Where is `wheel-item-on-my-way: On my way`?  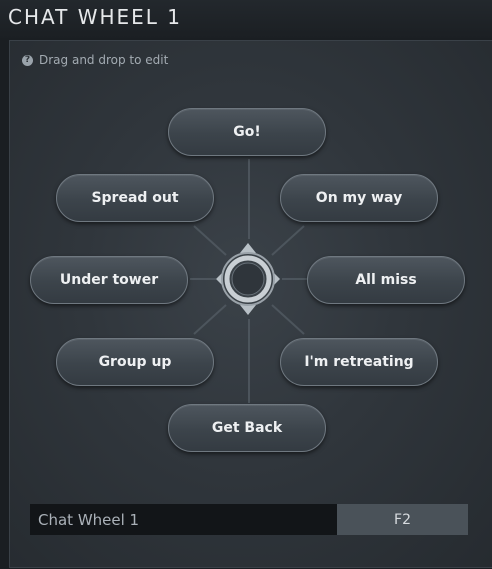
wheel-item-on-my-way: On my way is located at coordinates (359, 198).